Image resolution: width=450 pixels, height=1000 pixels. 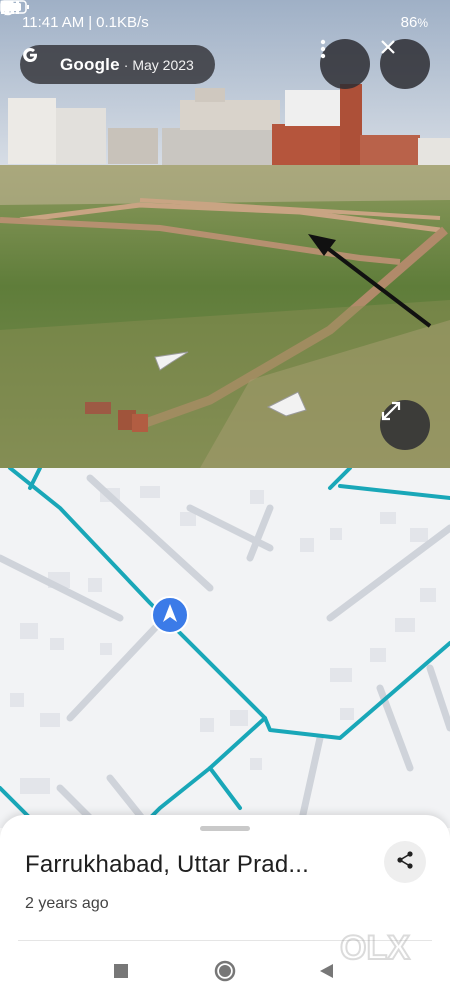 I want to click on source-brand: Google, so click(x=90, y=64).